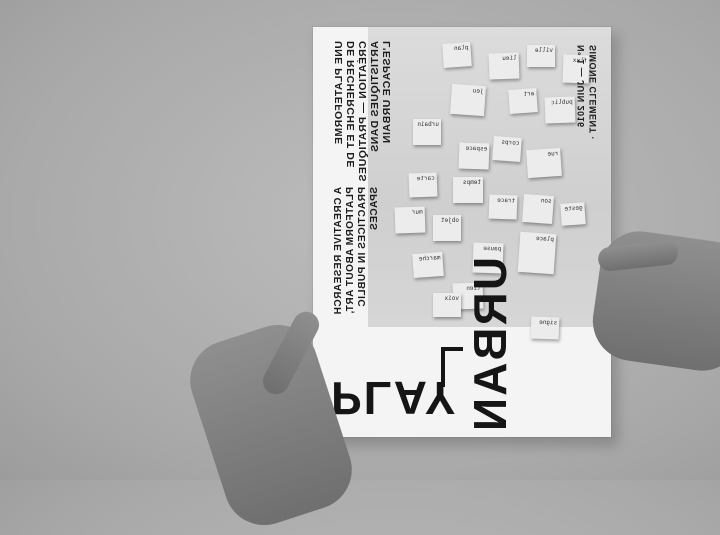 This screenshot has width=720, height=535. What do you see at coordinates (428, 265) in the screenshot?
I see `sticky-note: marche` at bounding box center [428, 265].